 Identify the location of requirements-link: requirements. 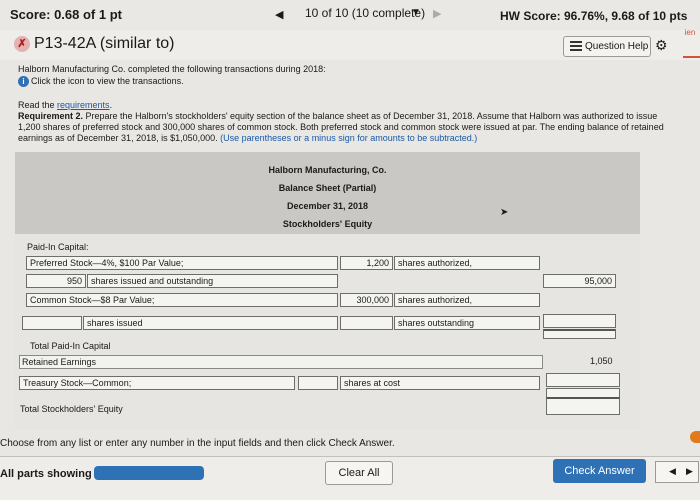
(83, 105).